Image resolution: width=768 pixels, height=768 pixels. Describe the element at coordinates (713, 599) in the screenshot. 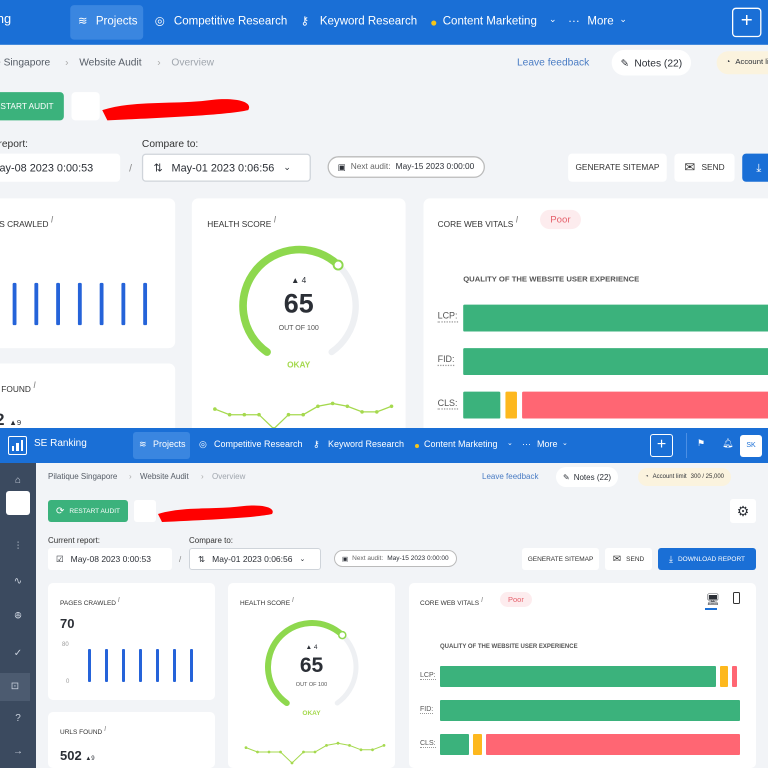

I see `desktop-icon: 🖥︎` at that location.